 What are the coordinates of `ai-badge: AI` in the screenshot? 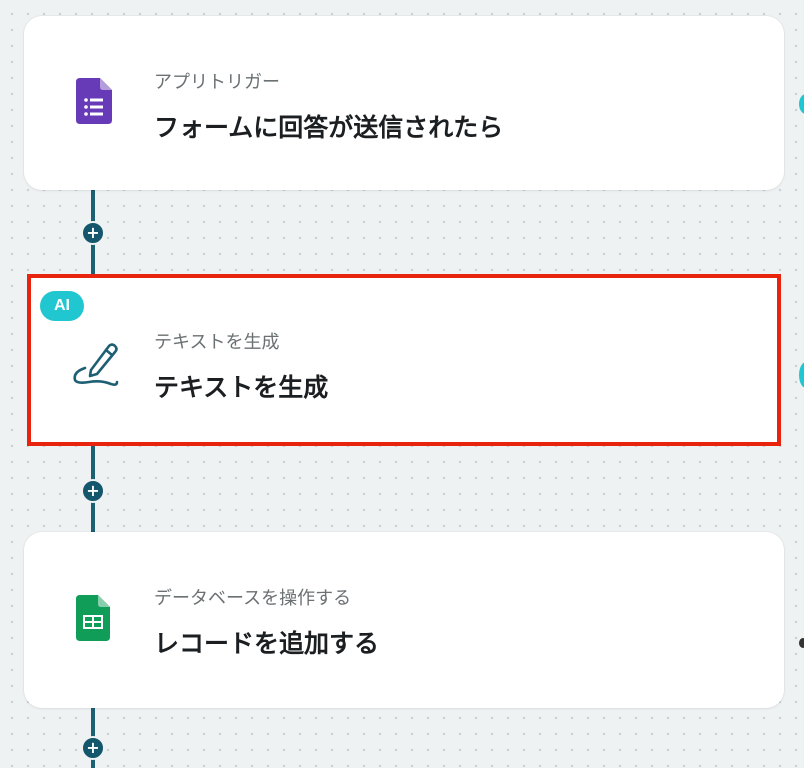 It's located at (62, 306).